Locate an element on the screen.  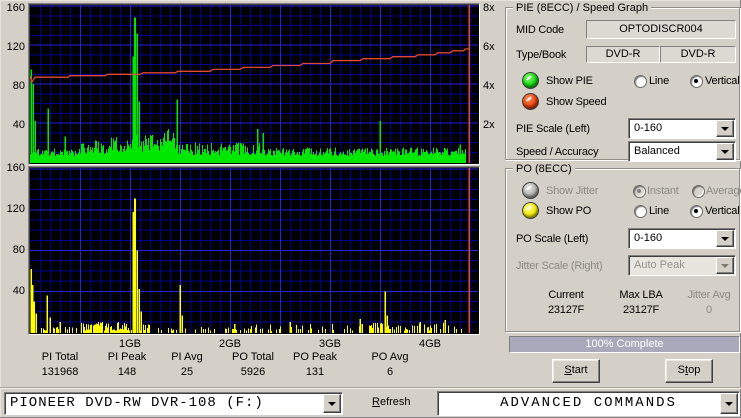
pie-scale-label: PIE Scale (Left) is located at coordinates (553, 129).